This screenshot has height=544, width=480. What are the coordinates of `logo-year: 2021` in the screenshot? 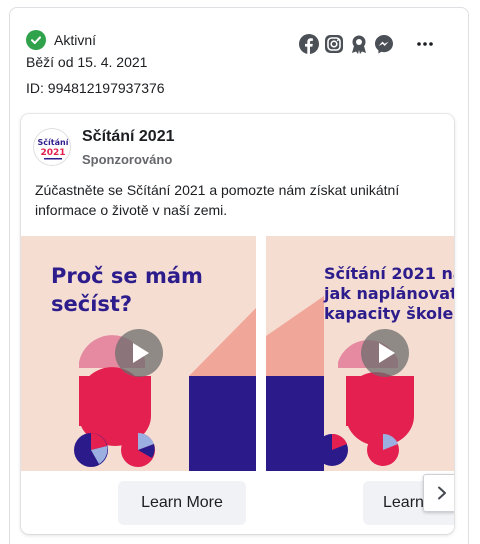 It's located at (52, 153).